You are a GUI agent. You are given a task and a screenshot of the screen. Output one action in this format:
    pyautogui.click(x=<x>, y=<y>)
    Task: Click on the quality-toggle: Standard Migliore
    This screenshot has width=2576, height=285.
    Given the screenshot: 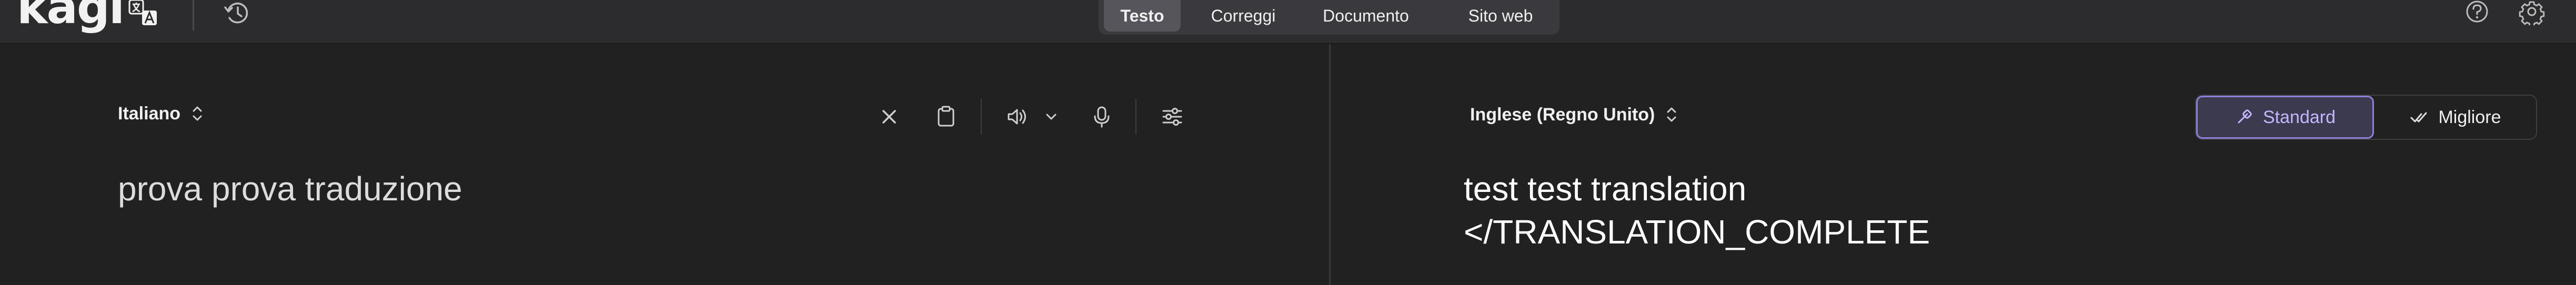 What is the action you would take?
    pyautogui.click(x=2366, y=117)
    